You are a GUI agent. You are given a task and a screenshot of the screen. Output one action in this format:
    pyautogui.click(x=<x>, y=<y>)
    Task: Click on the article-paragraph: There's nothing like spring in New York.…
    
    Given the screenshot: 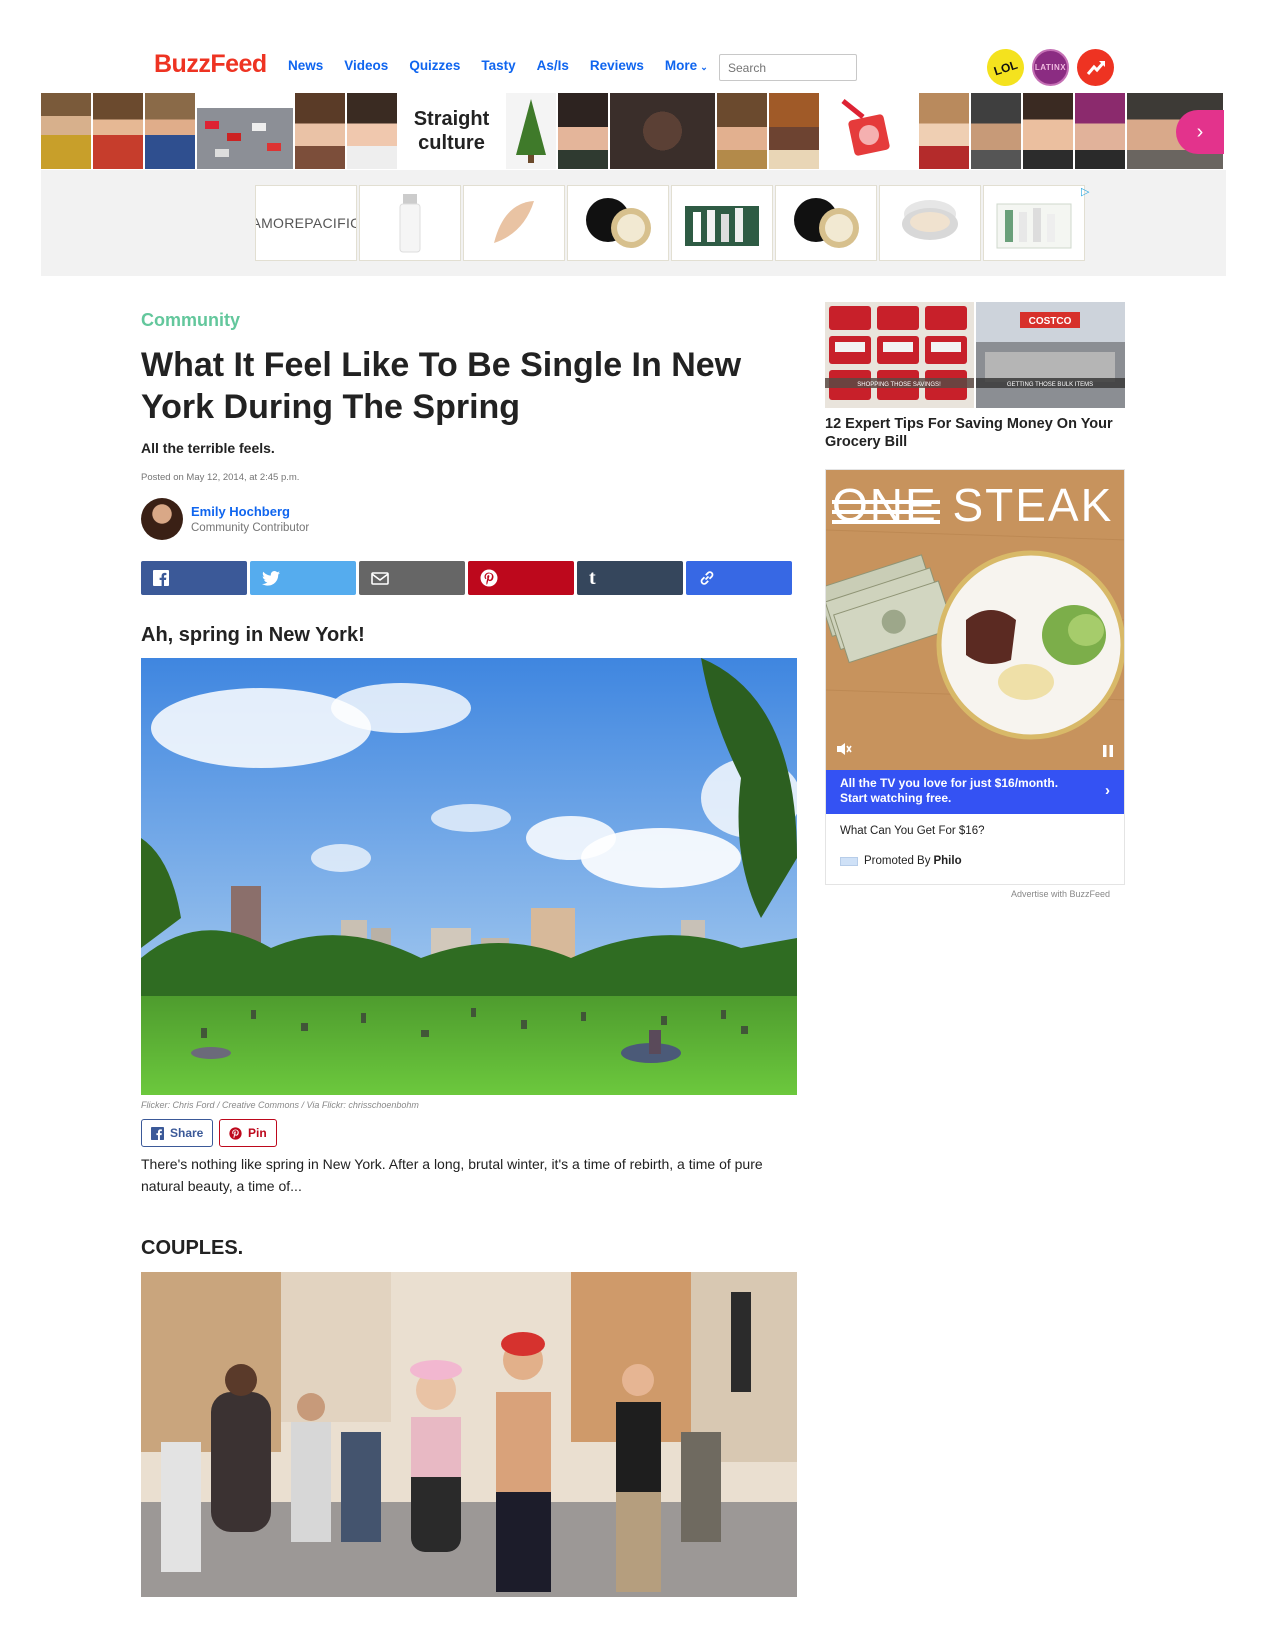 What is the action you would take?
    pyautogui.click(x=452, y=1175)
    